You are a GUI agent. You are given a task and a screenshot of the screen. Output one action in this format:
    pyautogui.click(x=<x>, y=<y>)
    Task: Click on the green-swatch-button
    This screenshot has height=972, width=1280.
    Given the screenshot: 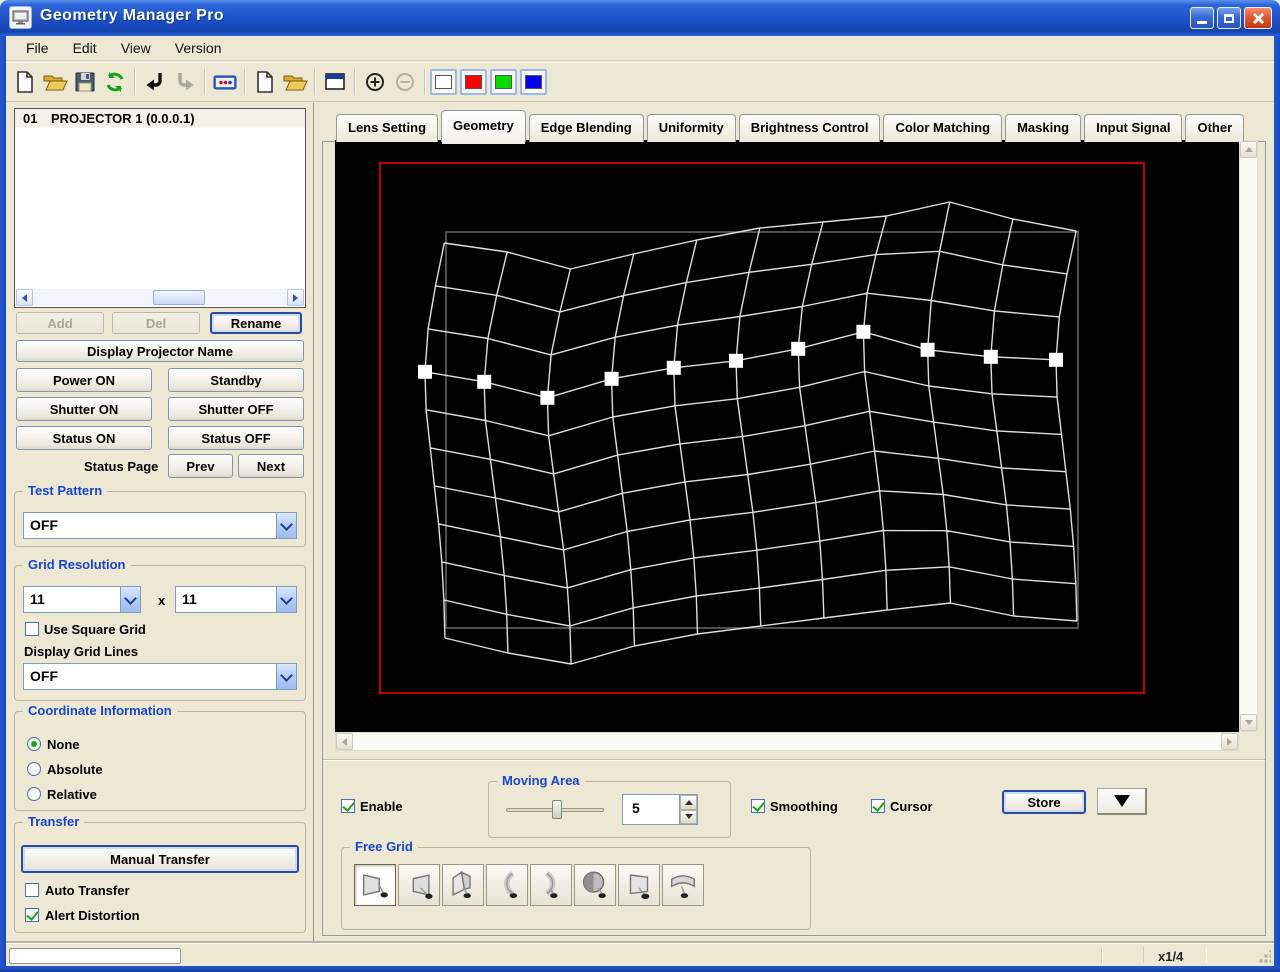 What is the action you would take?
    pyautogui.click(x=503, y=82)
    